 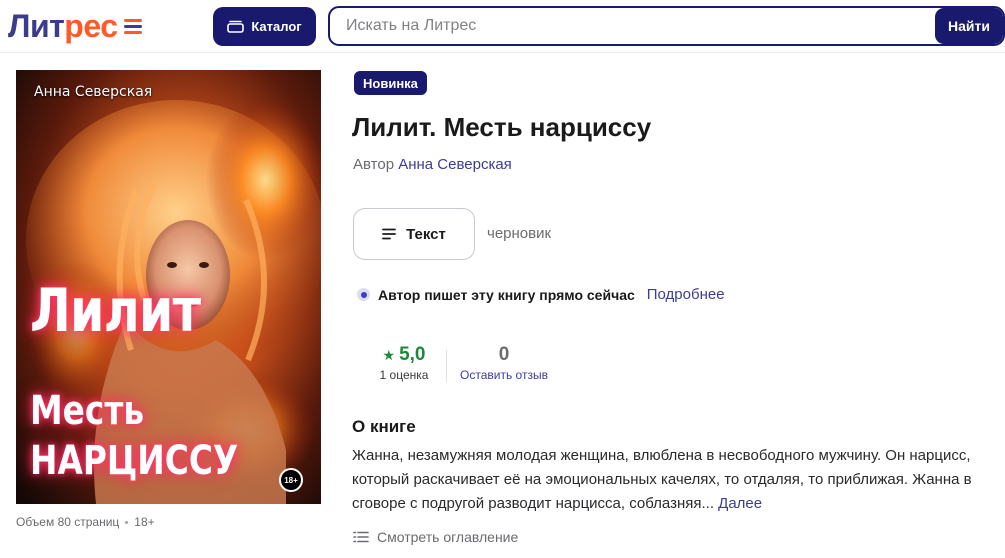 I want to click on rating-divider, so click(x=446, y=366).